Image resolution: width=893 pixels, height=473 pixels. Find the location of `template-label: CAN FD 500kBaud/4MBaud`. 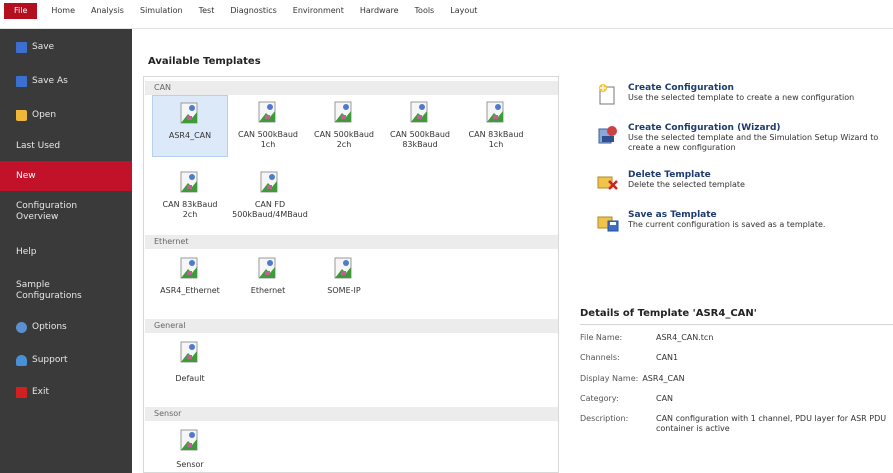

template-label: CAN FD 500kBaud/4MBaud is located at coordinates (270, 209).